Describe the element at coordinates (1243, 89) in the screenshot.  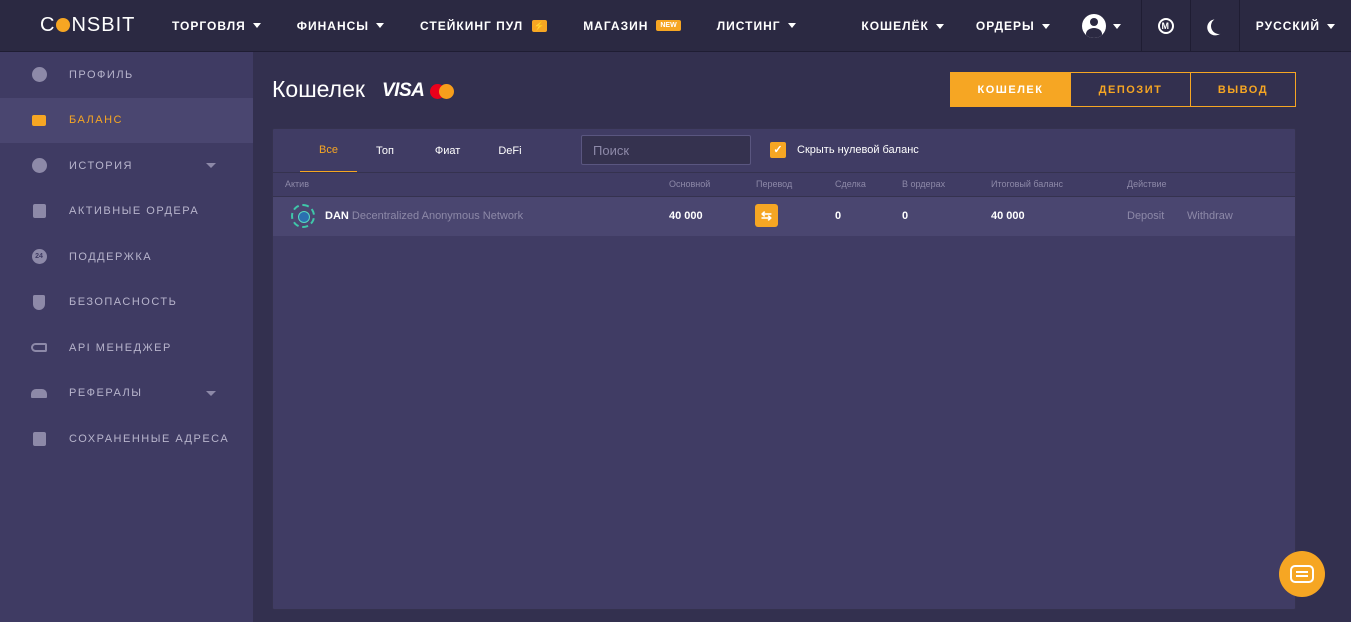
I see `withdraw-button: ВЫВОД` at that location.